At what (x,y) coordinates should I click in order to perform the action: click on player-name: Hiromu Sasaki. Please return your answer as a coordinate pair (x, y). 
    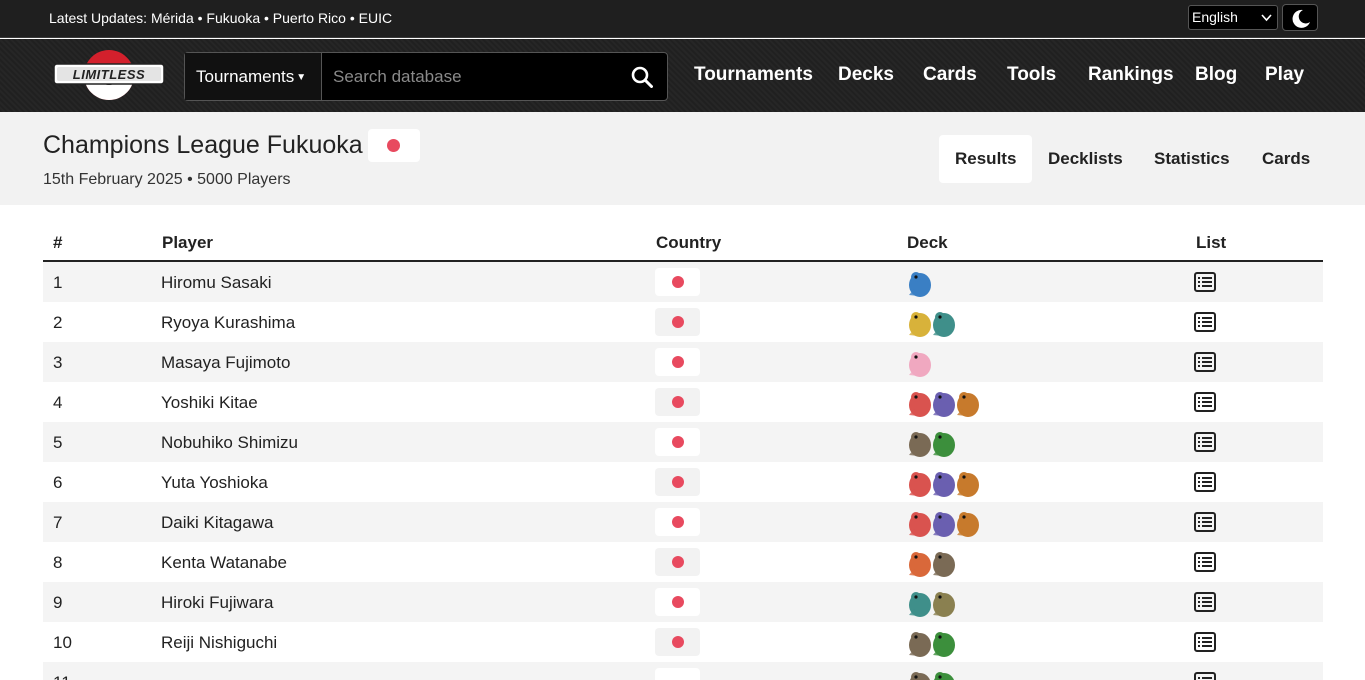
    Looking at the image, I should click on (216, 283).